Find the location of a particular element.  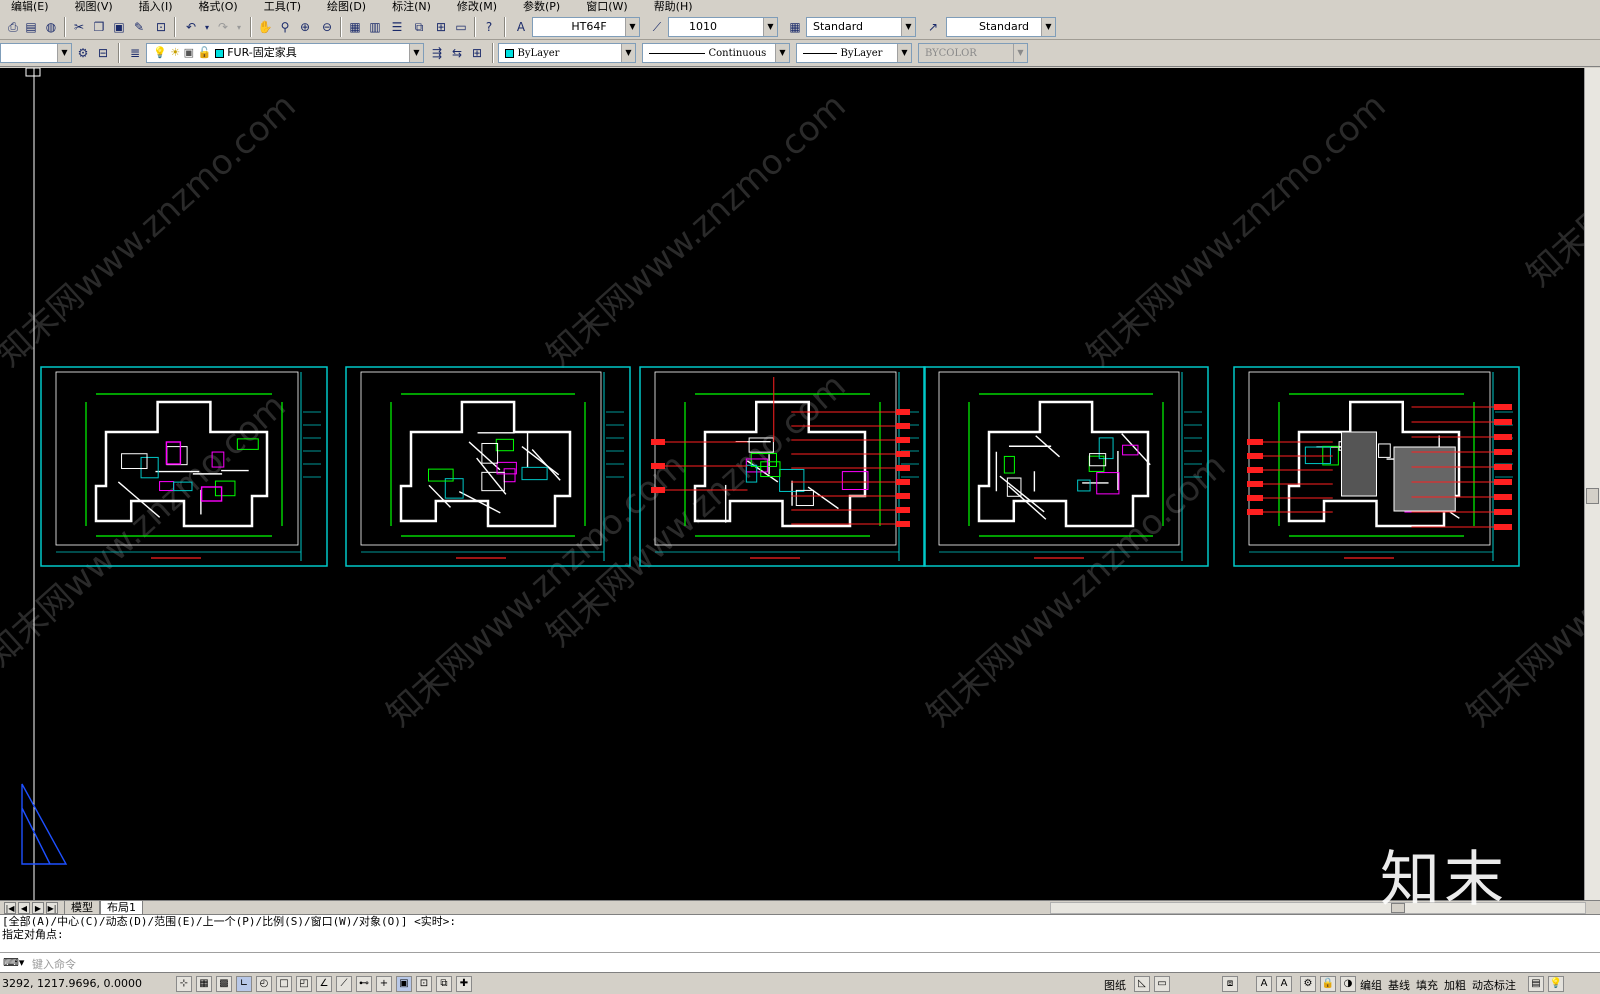

lineweight-select: ByLayer ▼ is located at coordinates (854, 53).